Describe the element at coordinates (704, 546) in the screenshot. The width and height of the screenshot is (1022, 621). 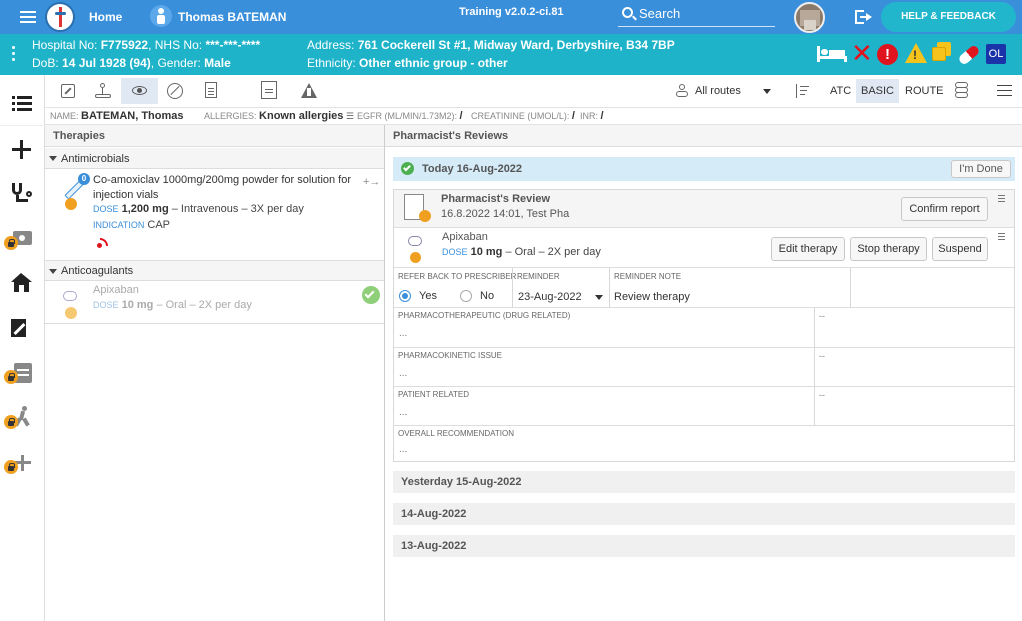
I see `day-header: 13-Aug-2022` at that location.